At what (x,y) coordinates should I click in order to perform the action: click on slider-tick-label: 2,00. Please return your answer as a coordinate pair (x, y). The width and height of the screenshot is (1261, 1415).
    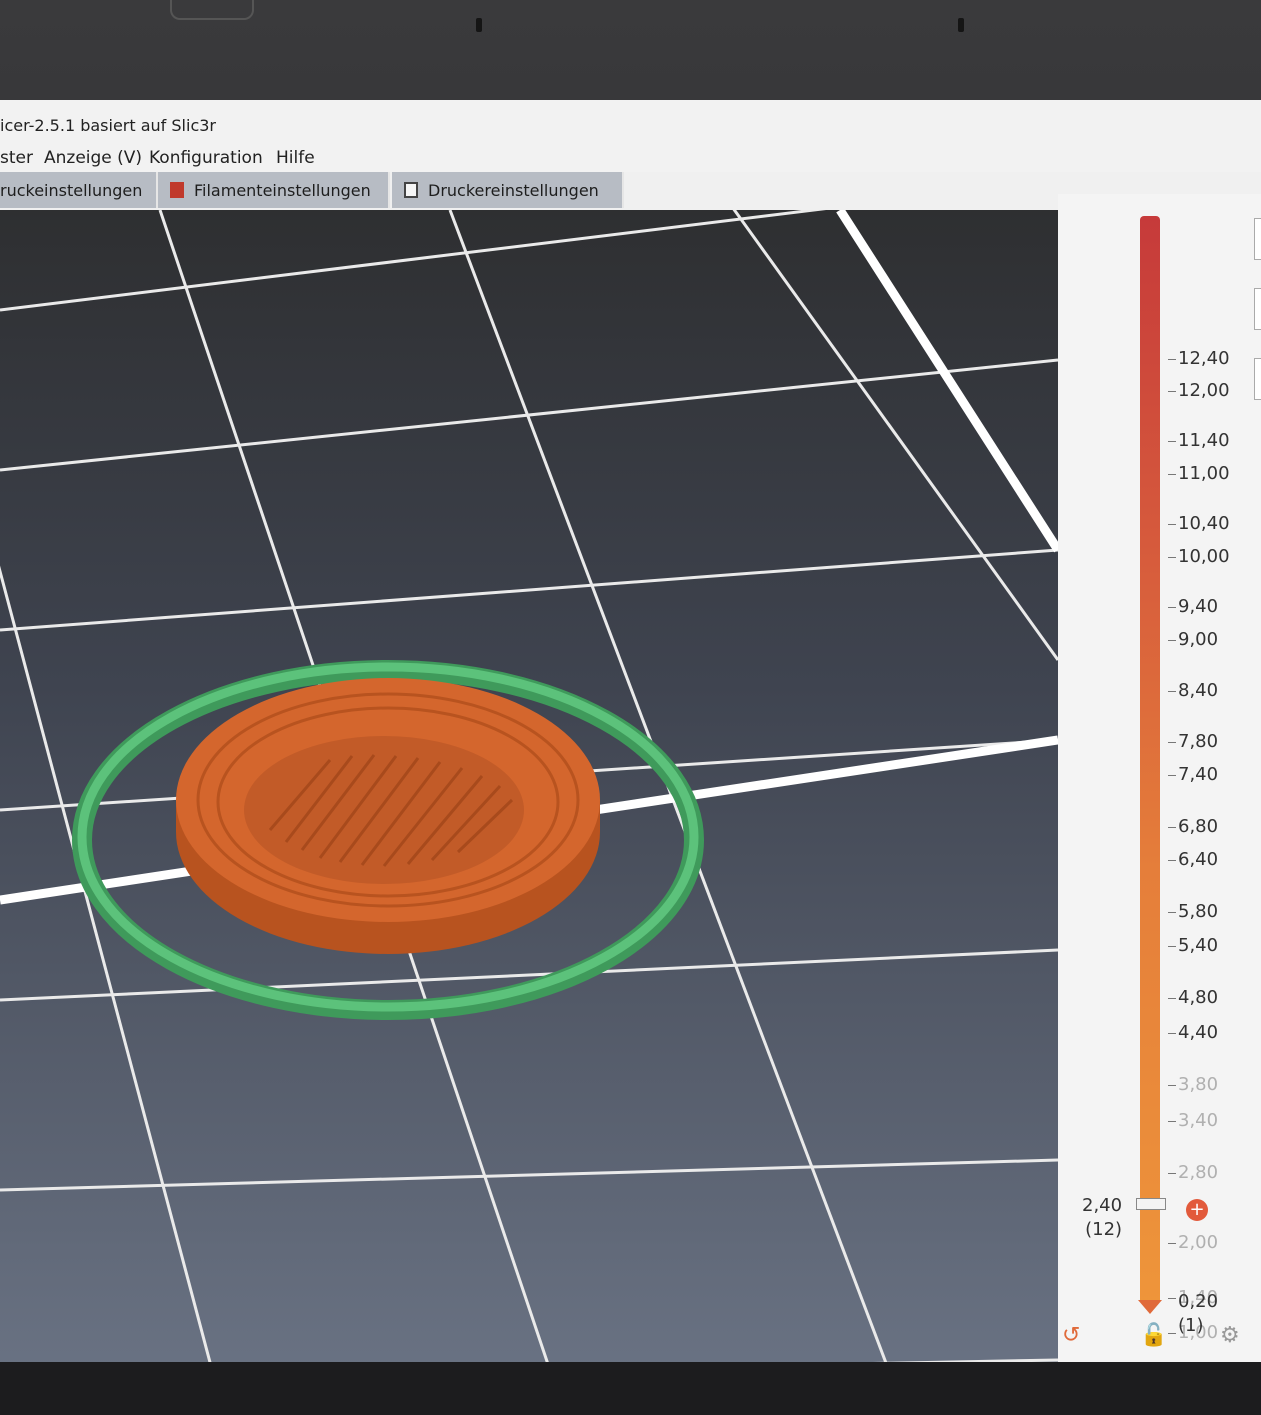
    Looking at the image, I should click on (1198, 1242).